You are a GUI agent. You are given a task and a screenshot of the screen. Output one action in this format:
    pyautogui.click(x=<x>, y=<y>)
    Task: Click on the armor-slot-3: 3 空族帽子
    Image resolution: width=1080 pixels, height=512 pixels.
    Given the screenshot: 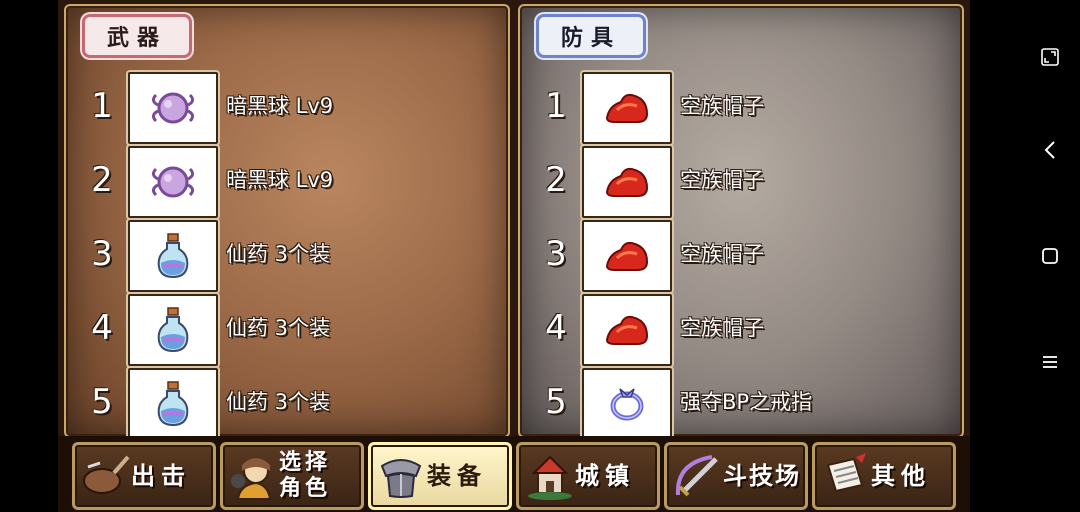 What is the action you would take?
    pyautogui.click(x=740, y=256)
    